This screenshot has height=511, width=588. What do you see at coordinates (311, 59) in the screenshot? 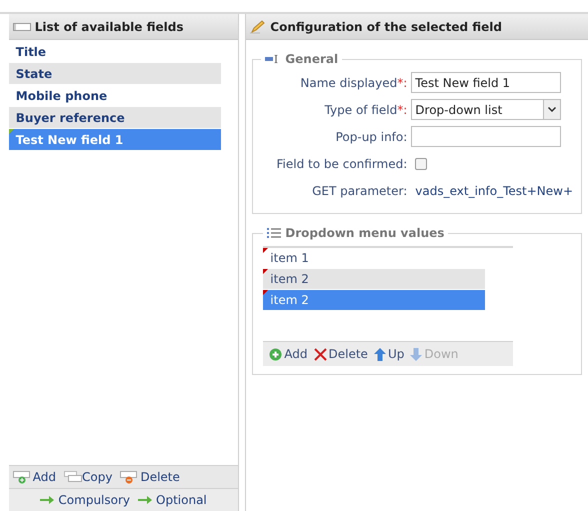
I see `group-title: General` at bounding box center [311, 59].